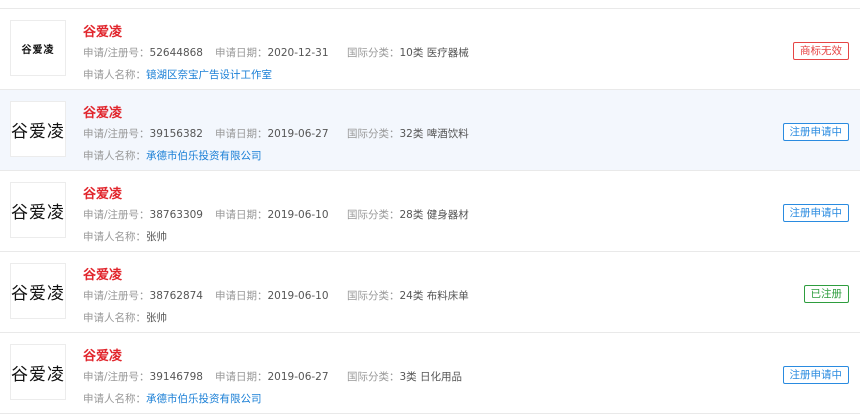 The image size is (860, 418). Describe the element at coordinates (434, 215) in the screenshot. I see `intl-class-value: 28类 健身器材` at that location.